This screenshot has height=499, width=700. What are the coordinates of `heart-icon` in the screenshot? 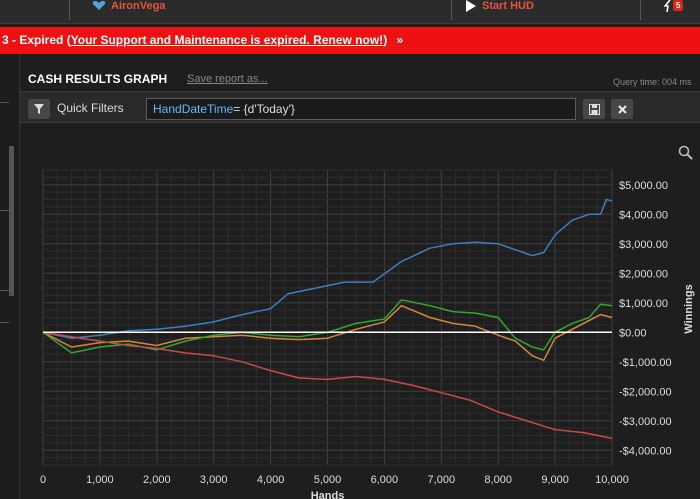 It's located at (99, 5).